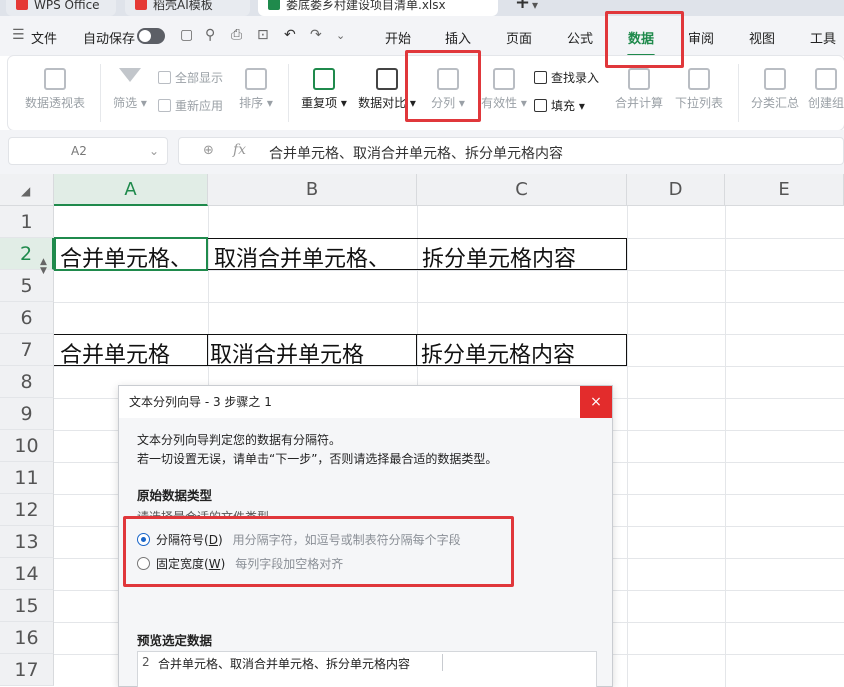 This screenshot has height=687, width=844. What do you see at coordinates (115, 353) in the screenshot?
I see `cell-a7: 合并单元格` at bounding box center [115, 353].